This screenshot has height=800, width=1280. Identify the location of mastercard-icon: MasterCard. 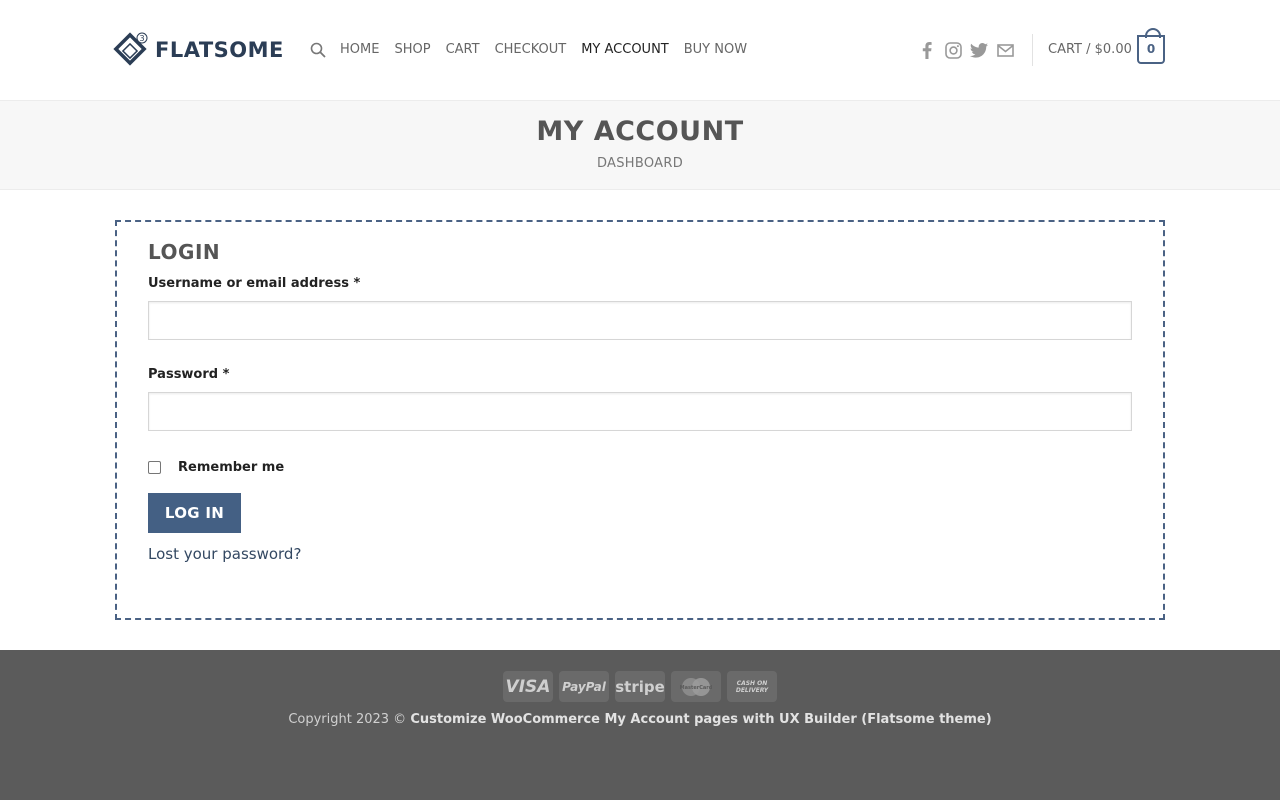
(696, 686).